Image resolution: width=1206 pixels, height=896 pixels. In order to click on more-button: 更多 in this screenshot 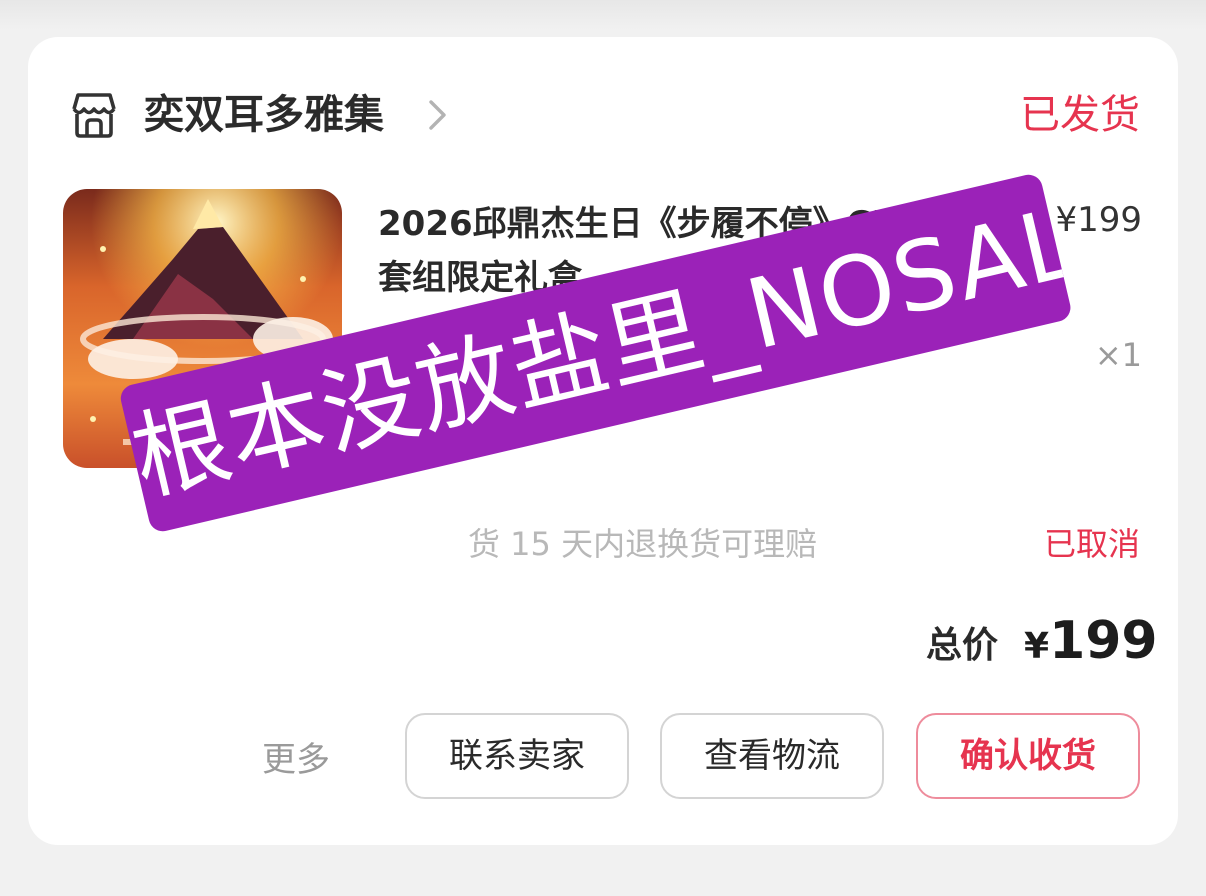, I will do `click(296, 760)`.